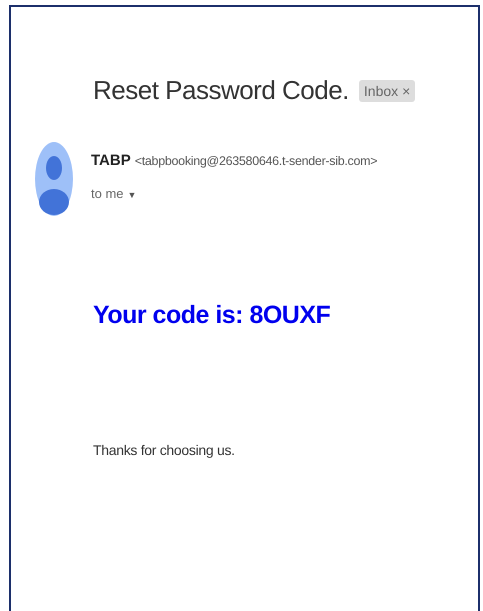 The height and width of the screenshot is (611, 483). I want to click on label-text: Inbox, so click(381, 90).